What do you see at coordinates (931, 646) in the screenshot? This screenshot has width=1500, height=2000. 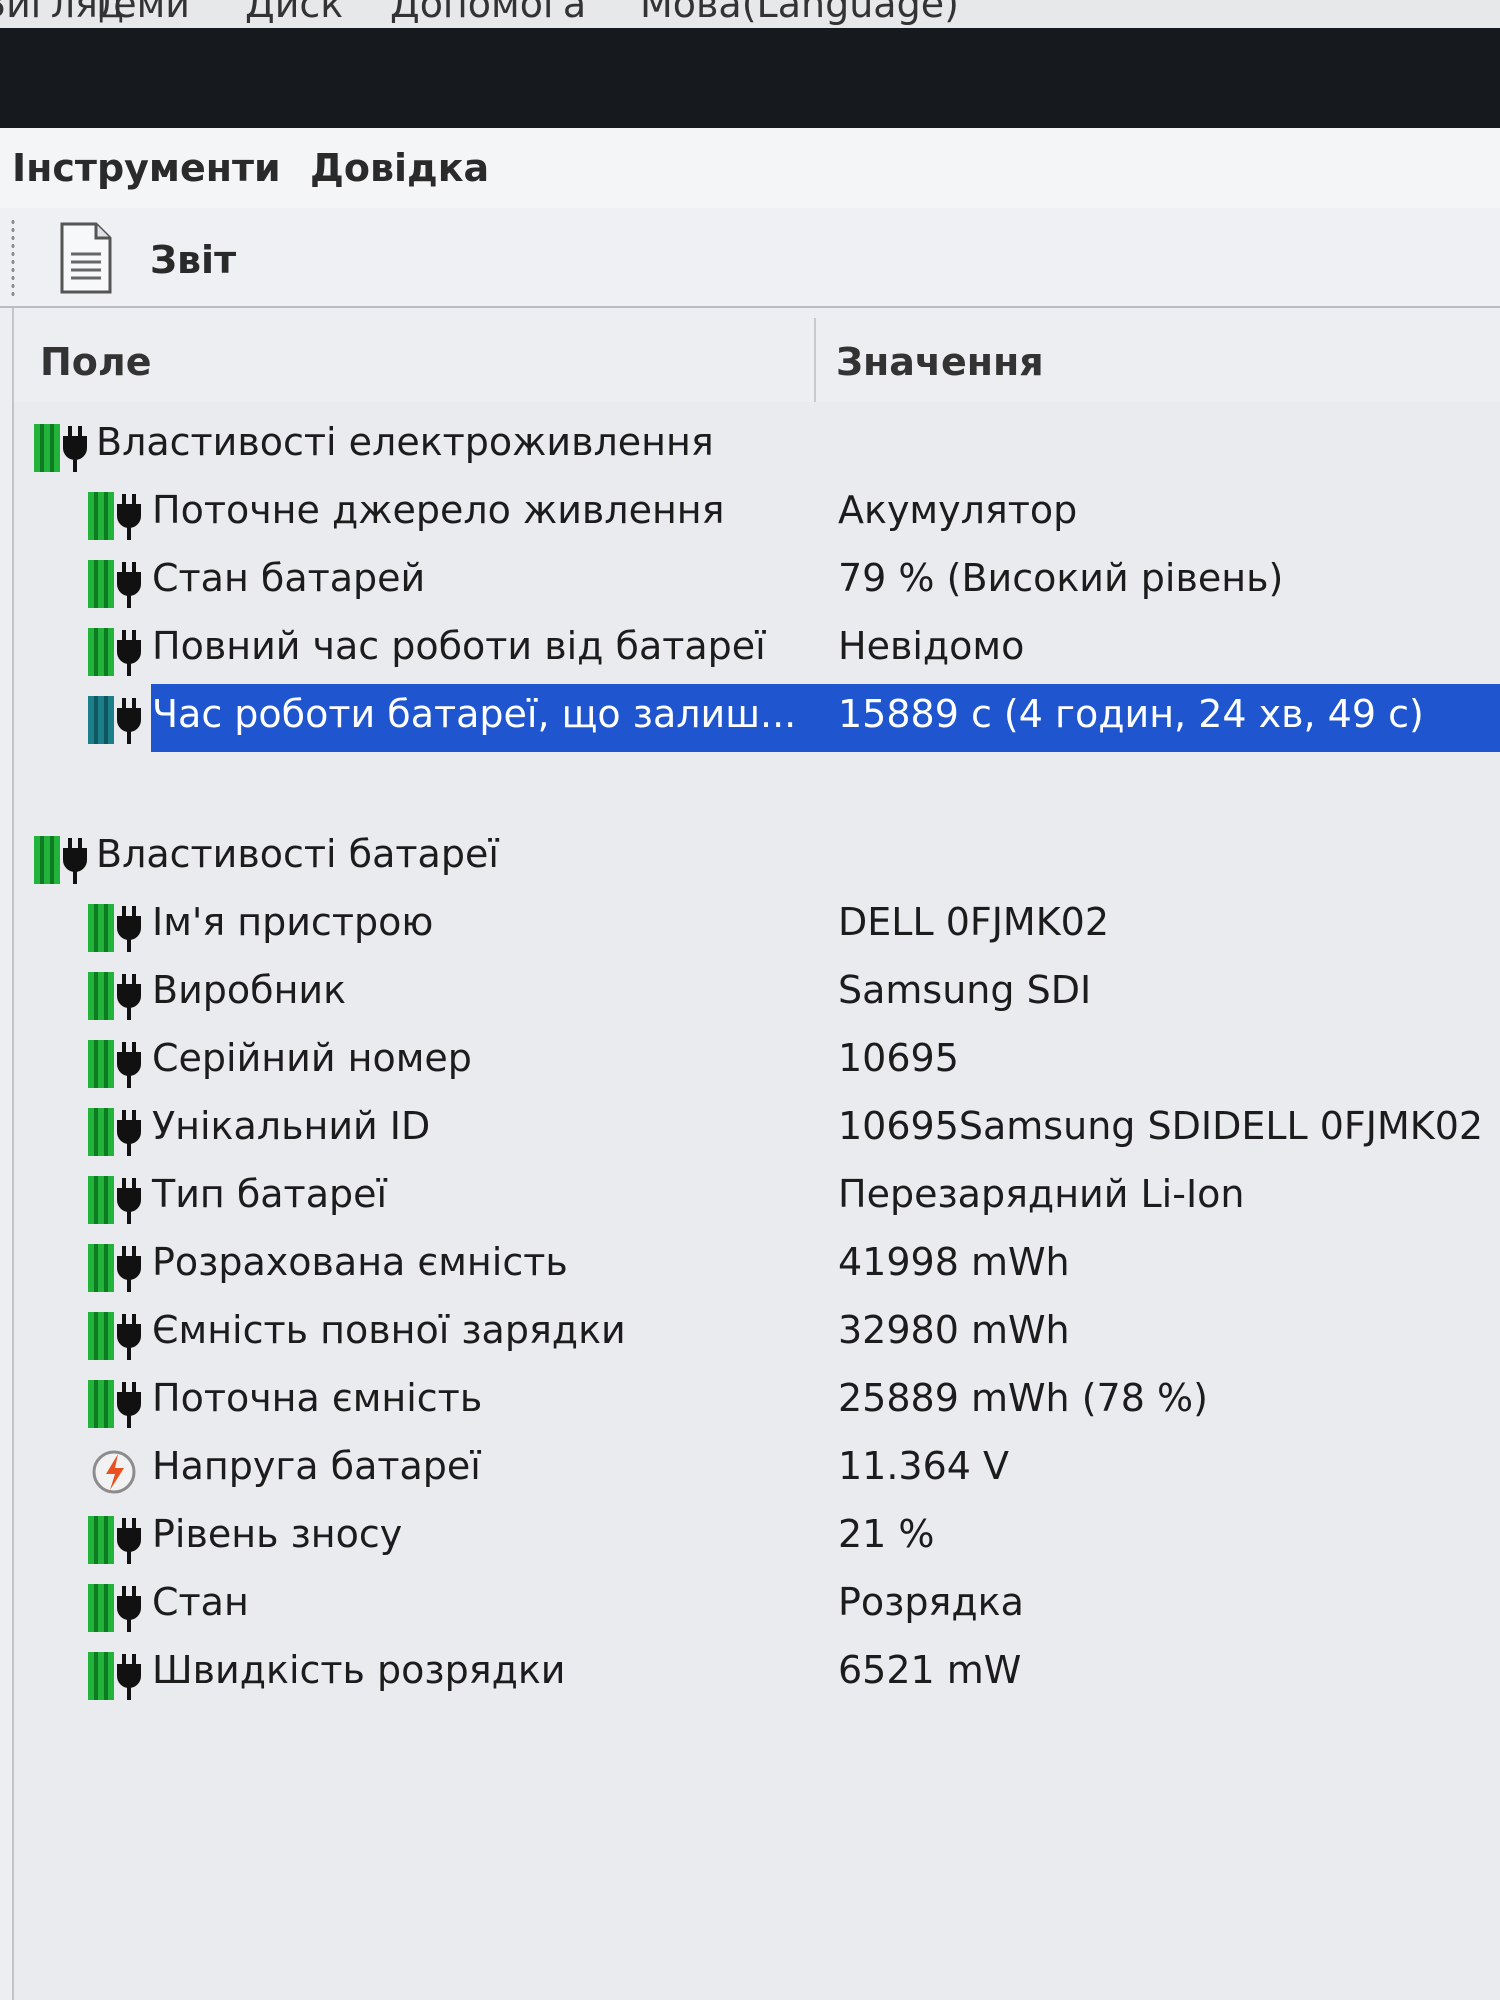 I see `row-value: Невідомо` at bounding box center [931, 646].